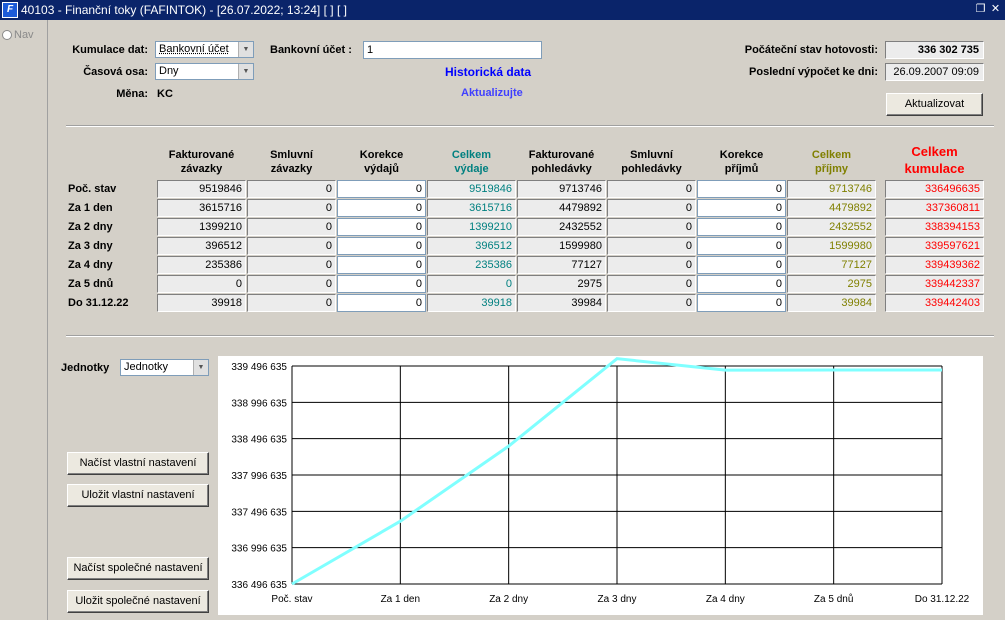 Image resolution: width=1005 pixels, height=620 pixels. What do you see at coordinates (381, 162) in the screenshot?
I see `col-header: Korekce výdajů` at bounding box center [381, 162].